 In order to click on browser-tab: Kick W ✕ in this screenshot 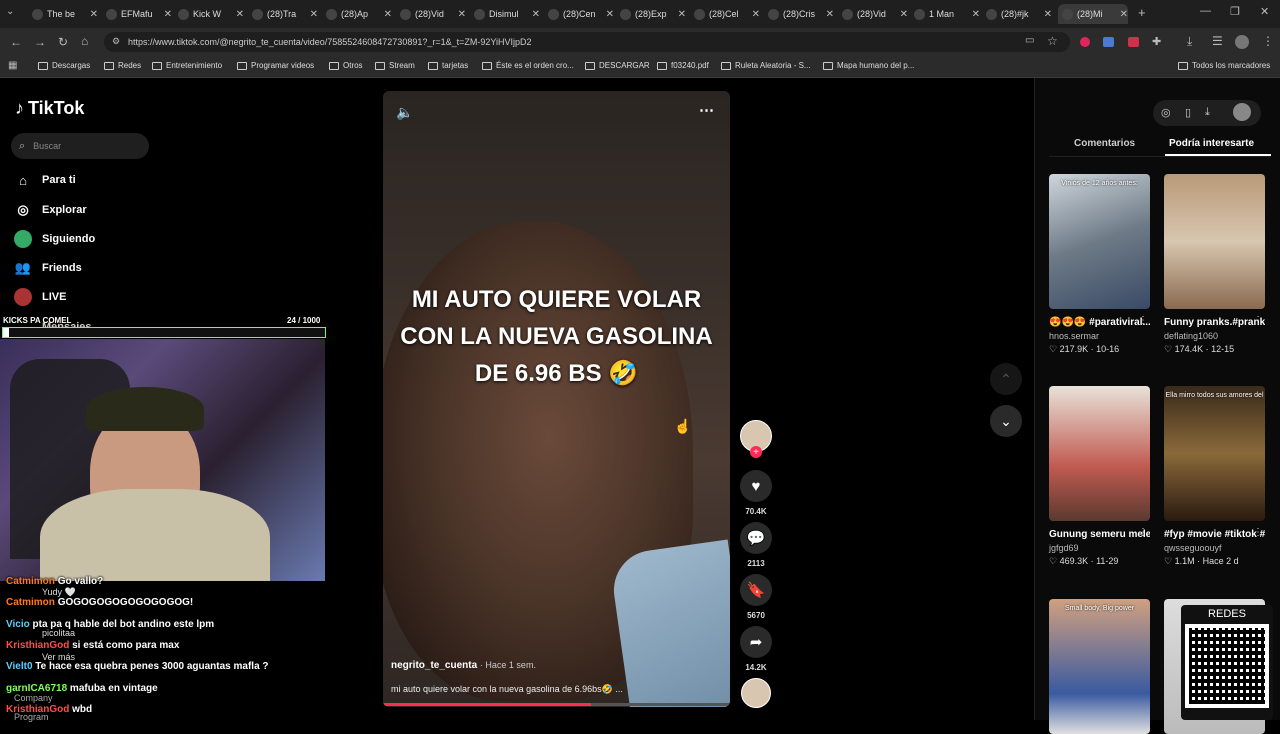, I will do `click(209, 14)`.